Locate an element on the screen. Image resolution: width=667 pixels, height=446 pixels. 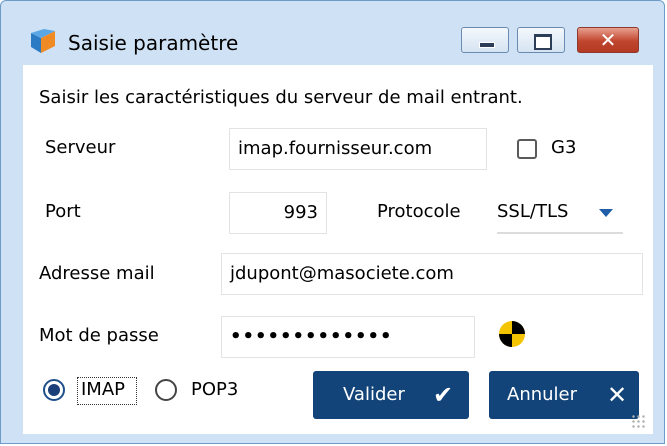
validate-button: Valider ✔ is located at coordinates (391, 395).